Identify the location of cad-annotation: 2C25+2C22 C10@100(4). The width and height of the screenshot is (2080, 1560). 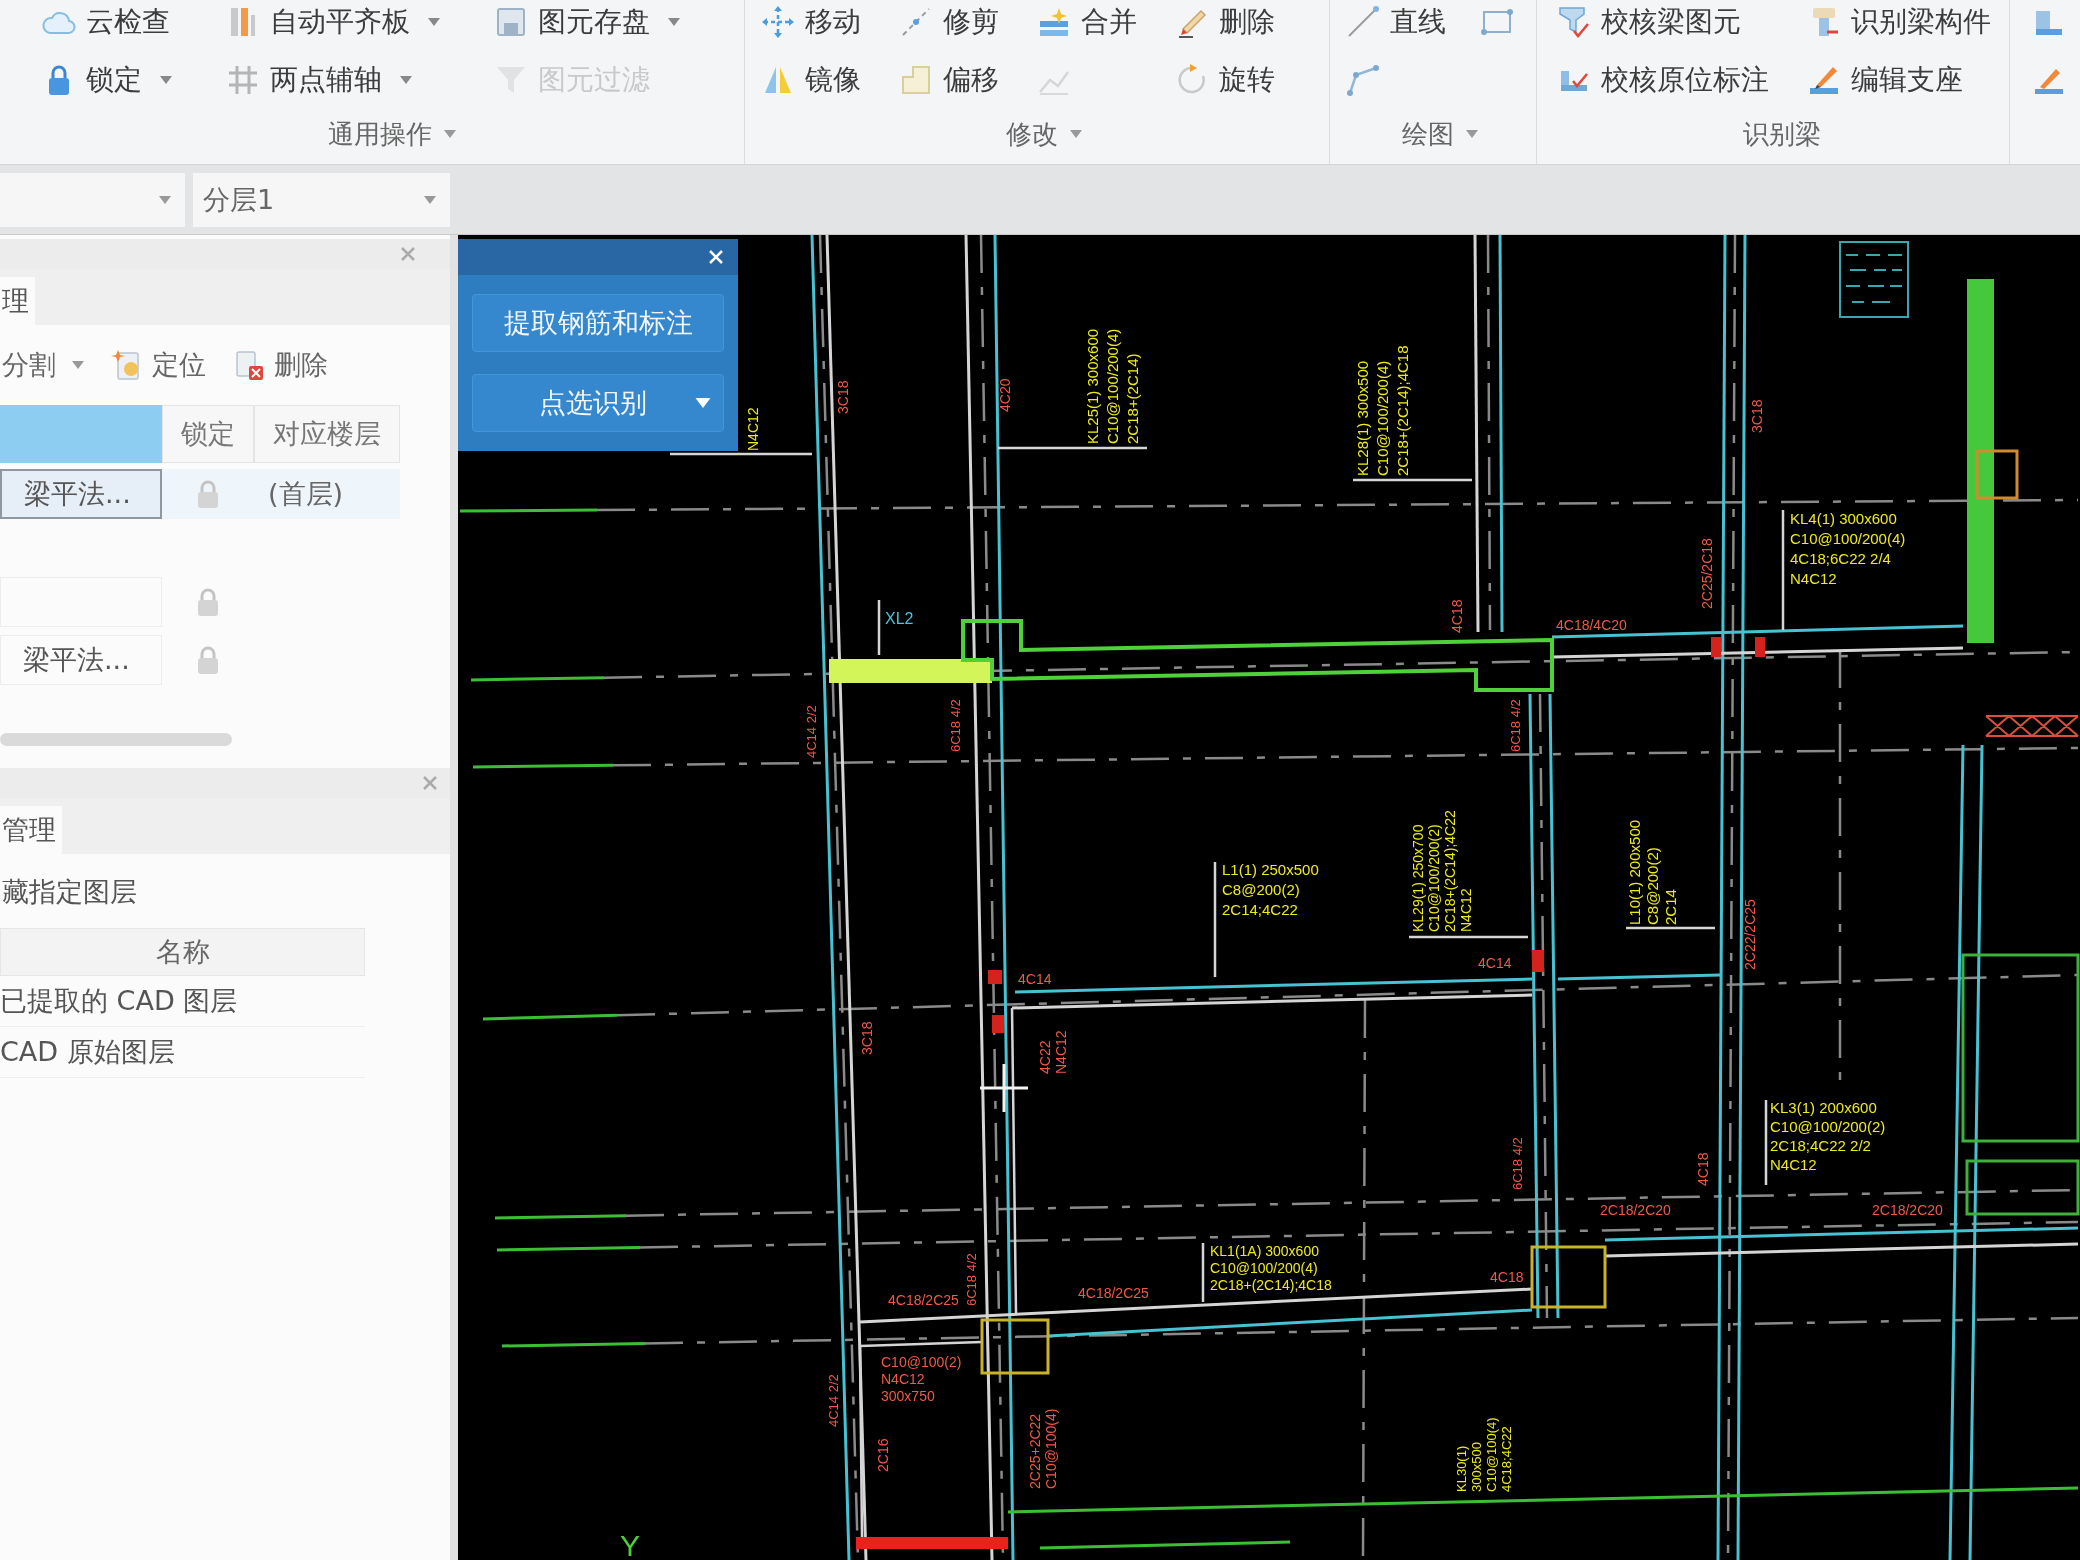
(1043, 1448).